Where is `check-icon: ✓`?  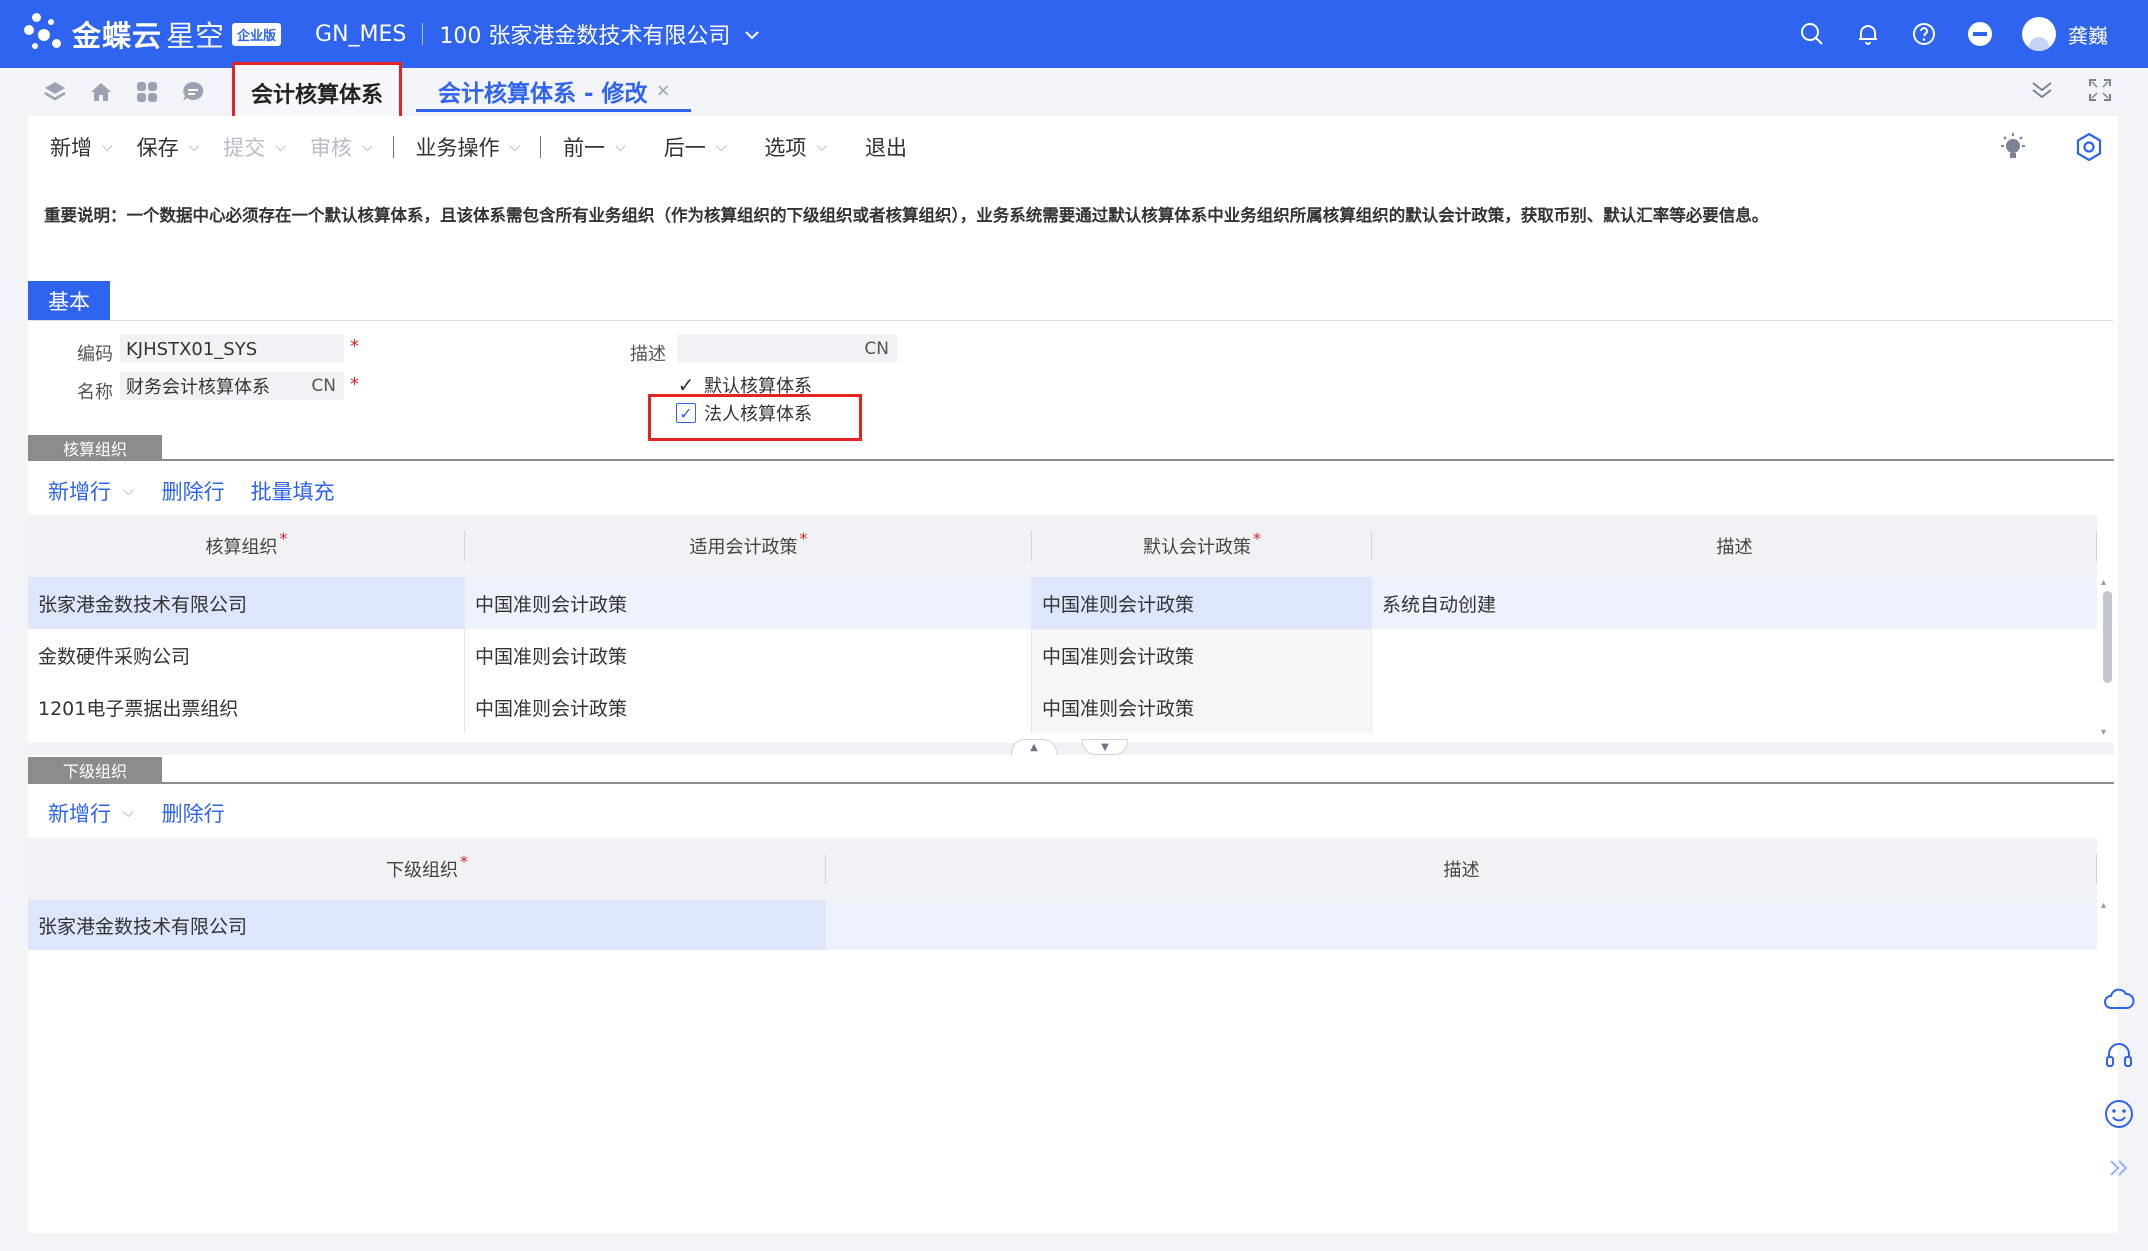
check-icon: ✓ is located at coordinates (686, 385).